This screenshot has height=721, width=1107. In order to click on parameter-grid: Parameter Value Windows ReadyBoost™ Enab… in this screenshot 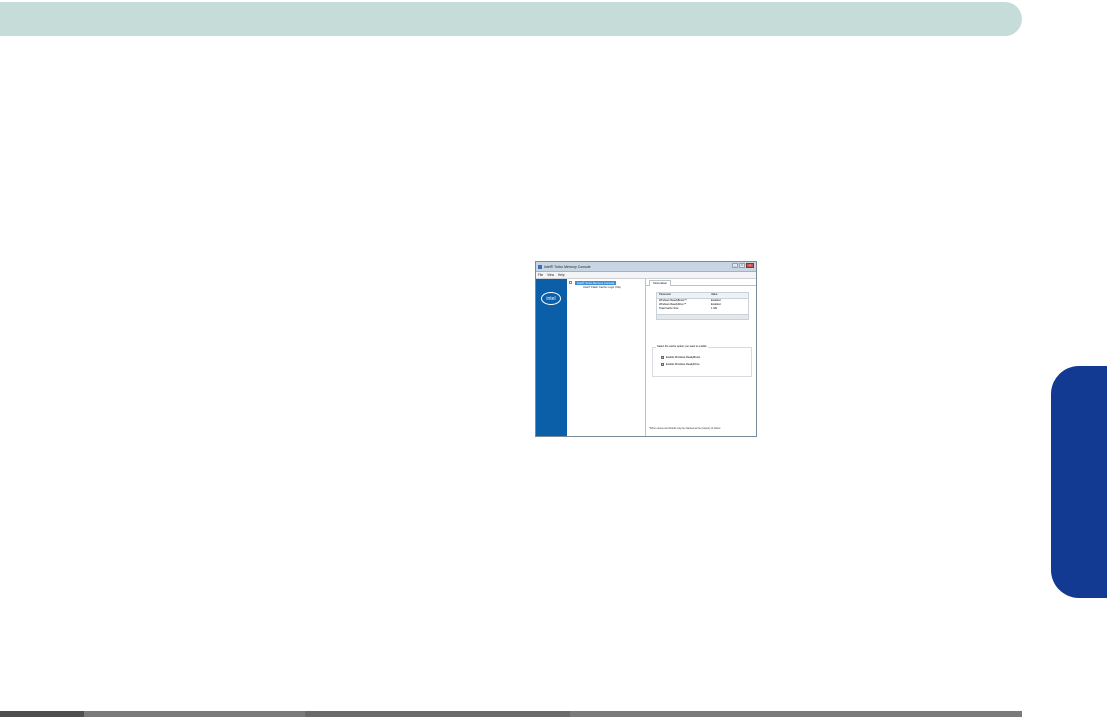, I will do `click(702, 306)`.